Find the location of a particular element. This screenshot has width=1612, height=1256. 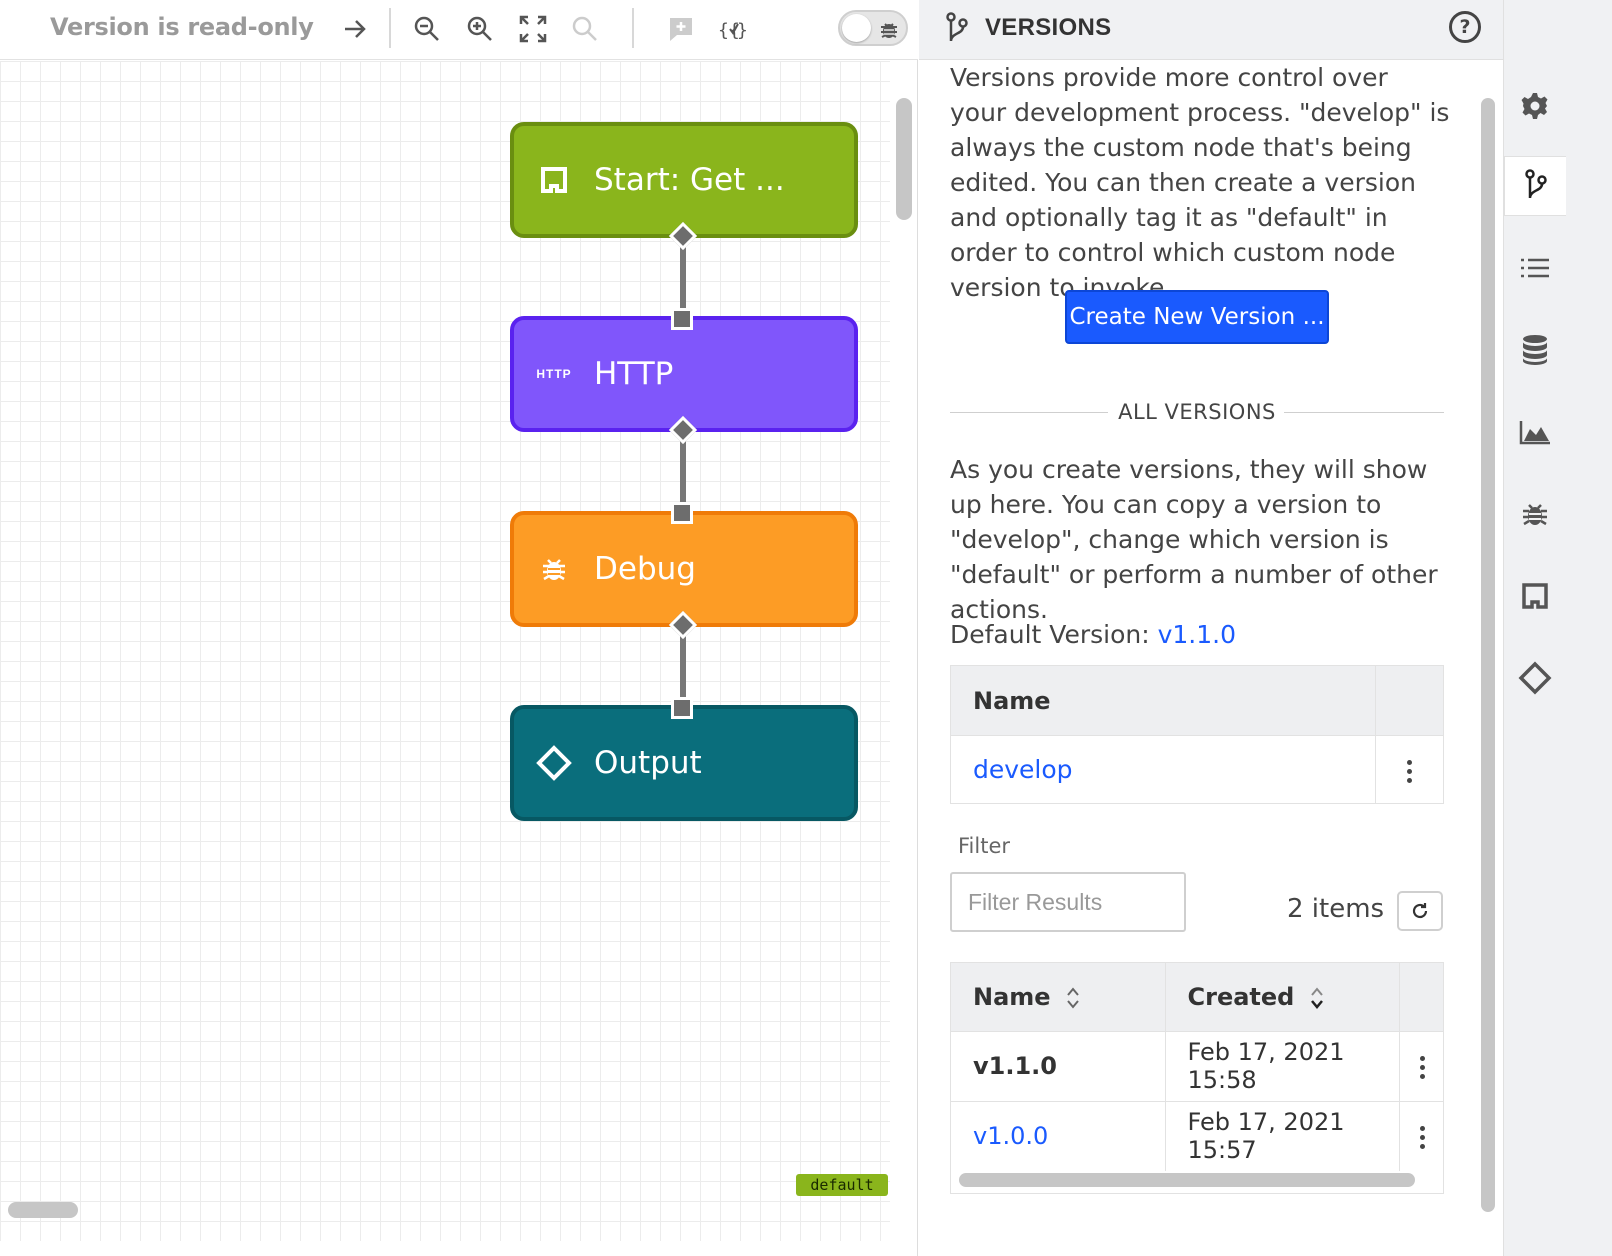

side-icon-rail is located at coordinates (1557, 628).